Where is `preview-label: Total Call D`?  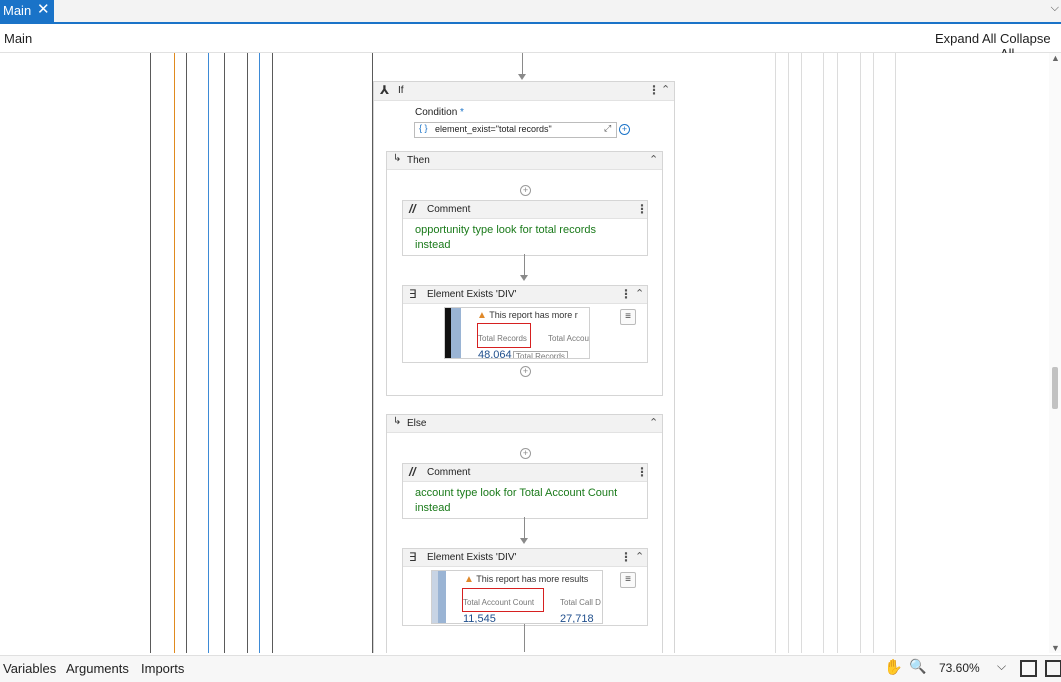 preview-label: Total Call D is located at coordinates (580, 602).